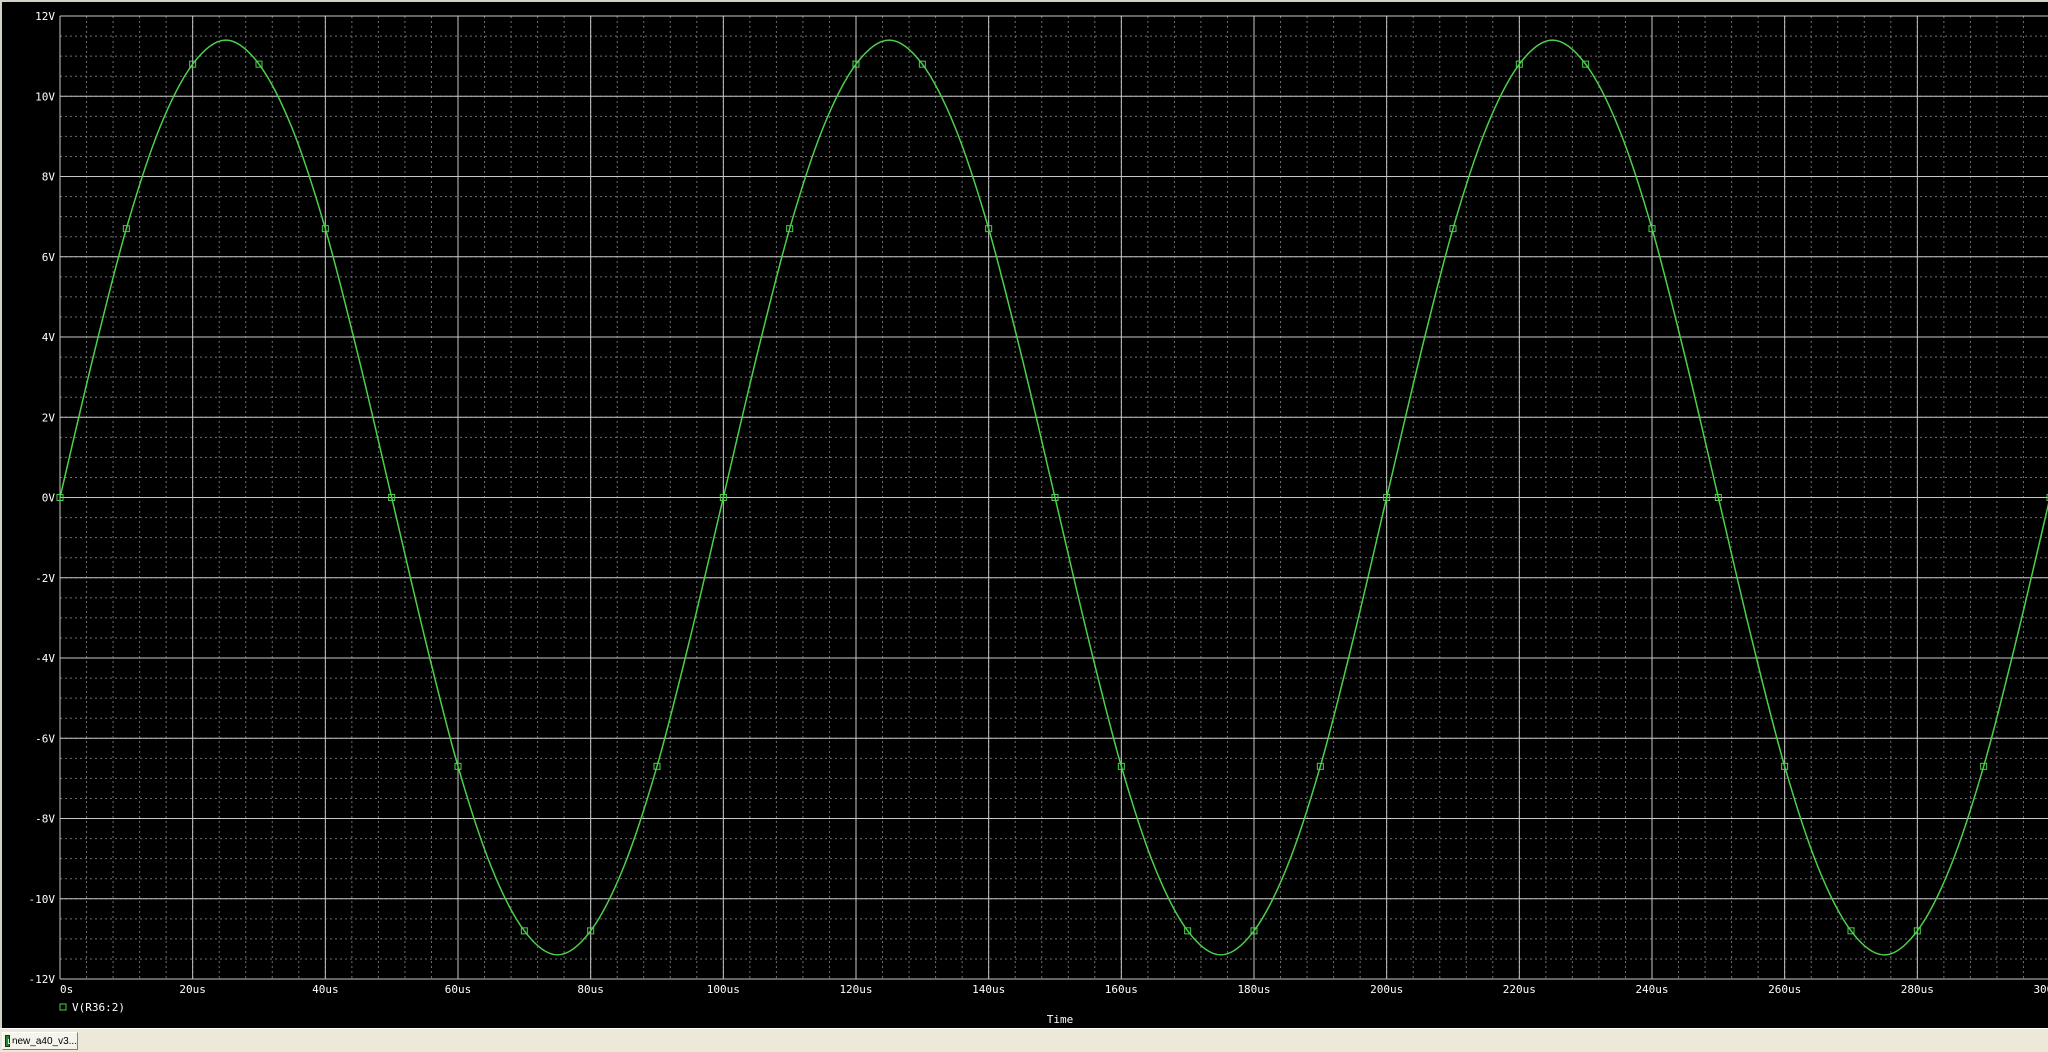 This screenshot has height=1052, width=2048. I want to click on x-tick-label: 120us, so click(855, 989).